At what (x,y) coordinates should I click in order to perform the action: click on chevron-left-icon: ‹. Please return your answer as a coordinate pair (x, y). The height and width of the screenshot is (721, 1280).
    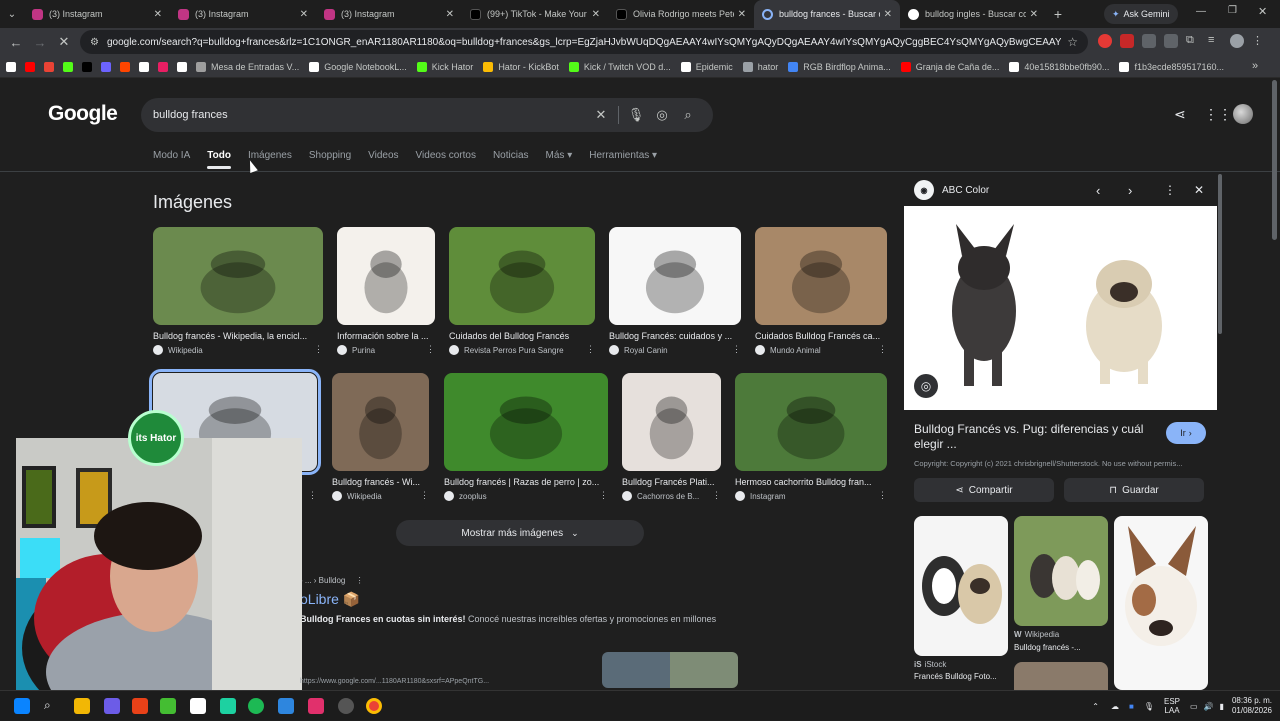
    Looking at the image, I should click on (1098, 190).